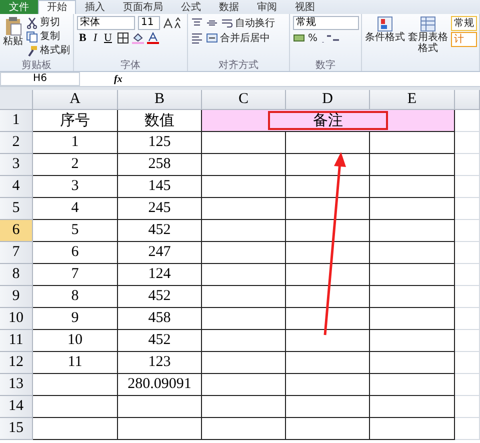 The image size is (480, 443). I want to click on column-header: D, so click(328, 100).